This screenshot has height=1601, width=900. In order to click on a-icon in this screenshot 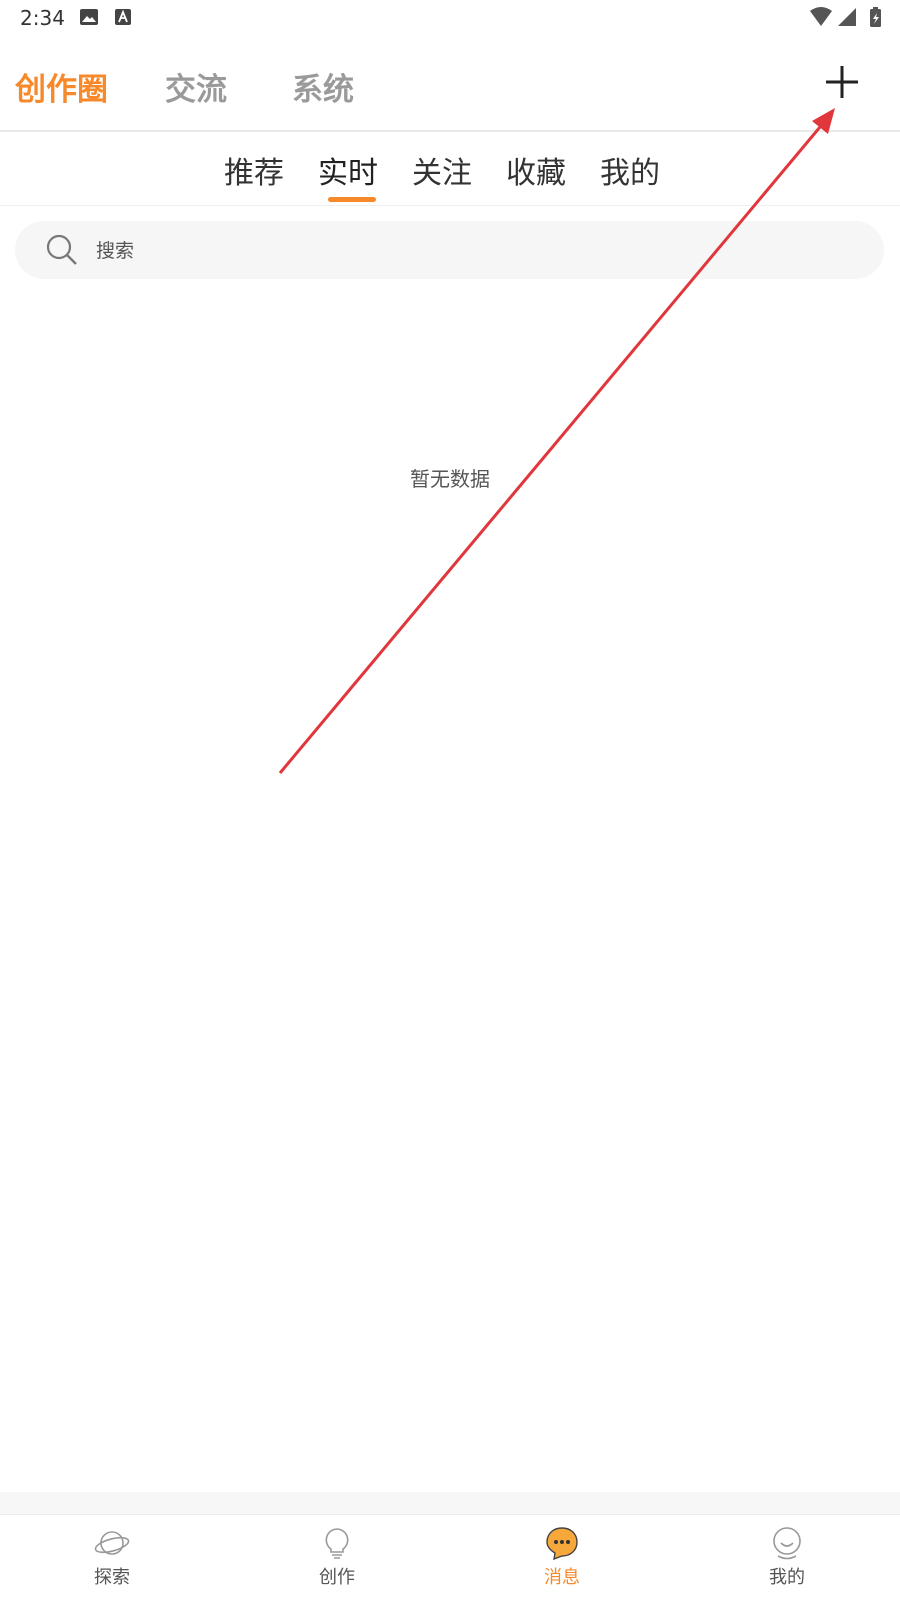, I will do `click(123, 17)`.